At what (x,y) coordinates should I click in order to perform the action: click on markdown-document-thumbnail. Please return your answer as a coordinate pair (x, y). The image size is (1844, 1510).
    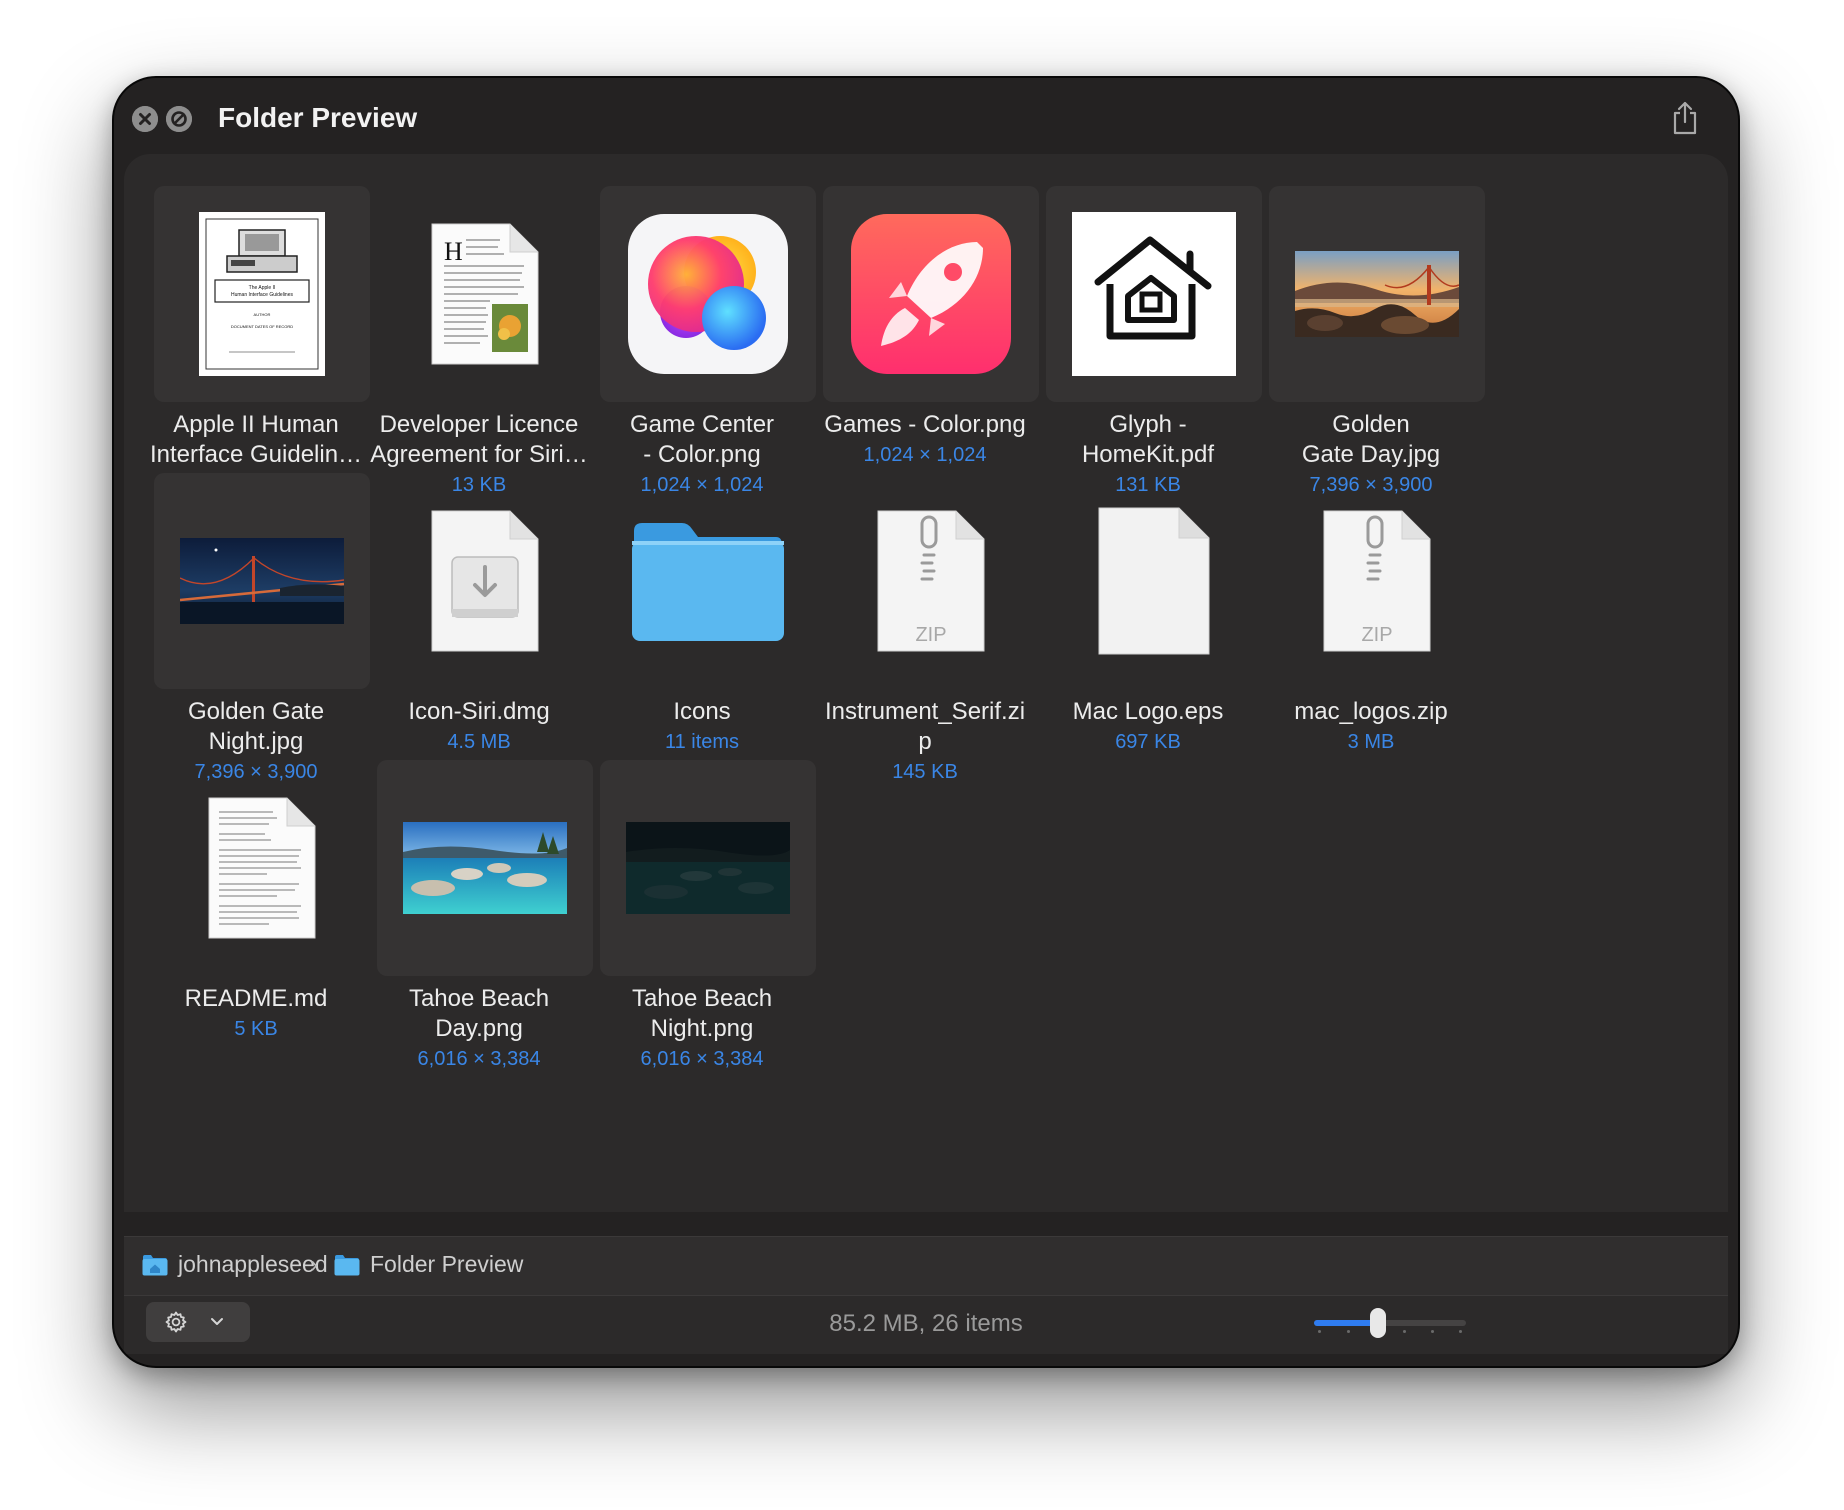
    Looking at the image, I should click on (262, 868).